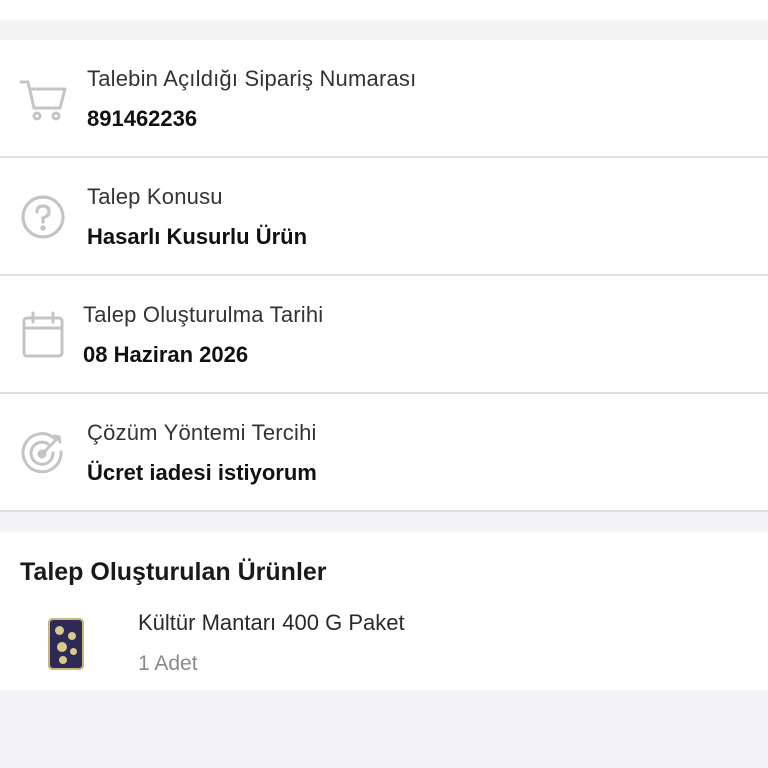  What do you see at coordinates (384, 10) in the screenshot?
I see `top-strip` at bounding box center [384, 10].